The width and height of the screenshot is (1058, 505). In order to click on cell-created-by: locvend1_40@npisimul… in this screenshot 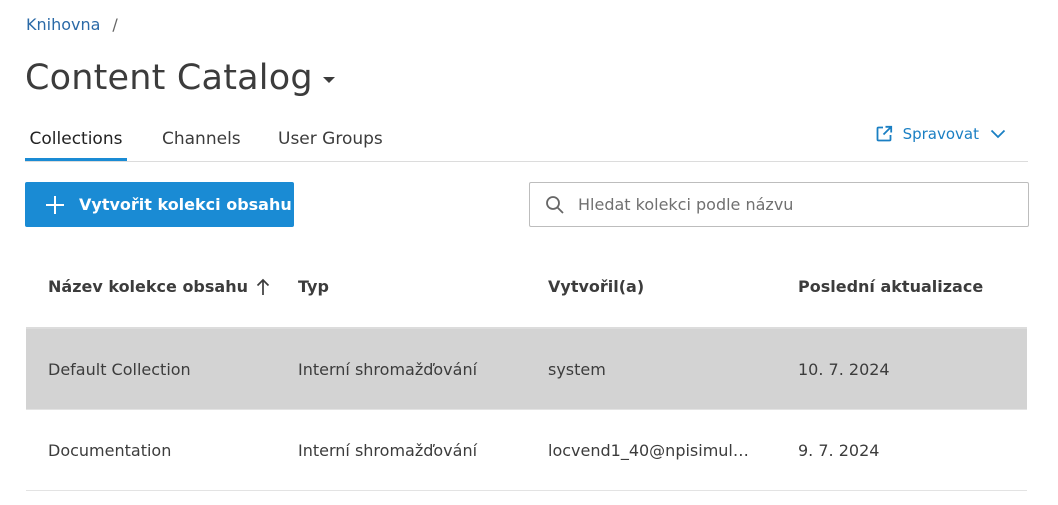, I will do `click(648, 450)`.